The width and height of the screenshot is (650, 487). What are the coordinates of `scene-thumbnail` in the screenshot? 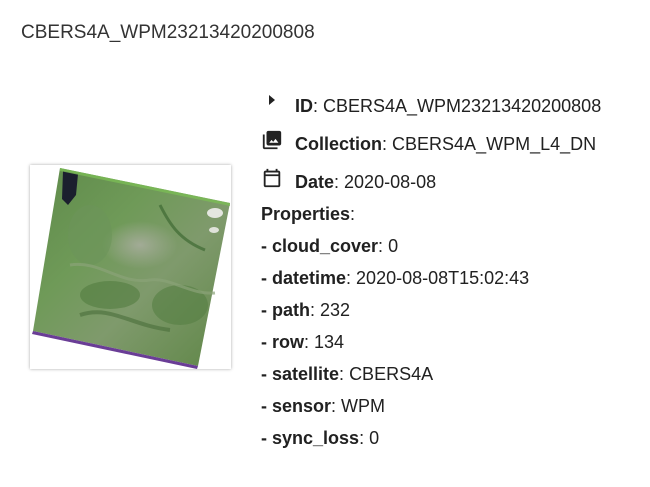 It's located at (130, 267).